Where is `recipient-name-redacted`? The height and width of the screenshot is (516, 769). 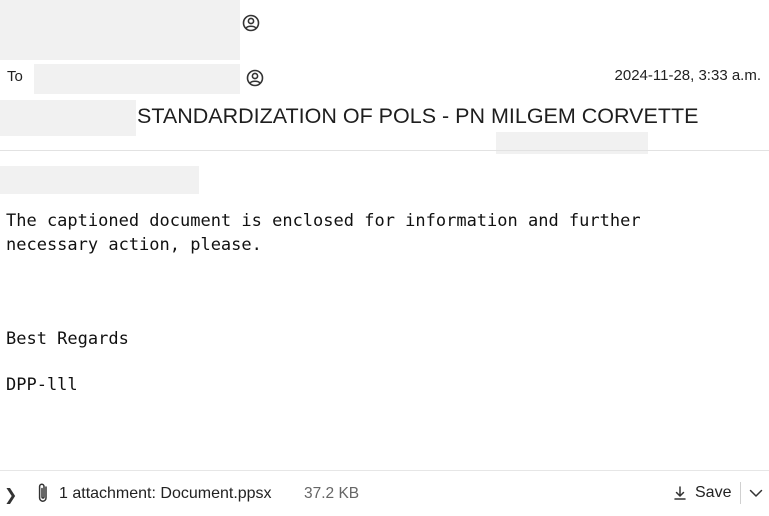 recipient-name-redacted is located at coordinates (137, 79).